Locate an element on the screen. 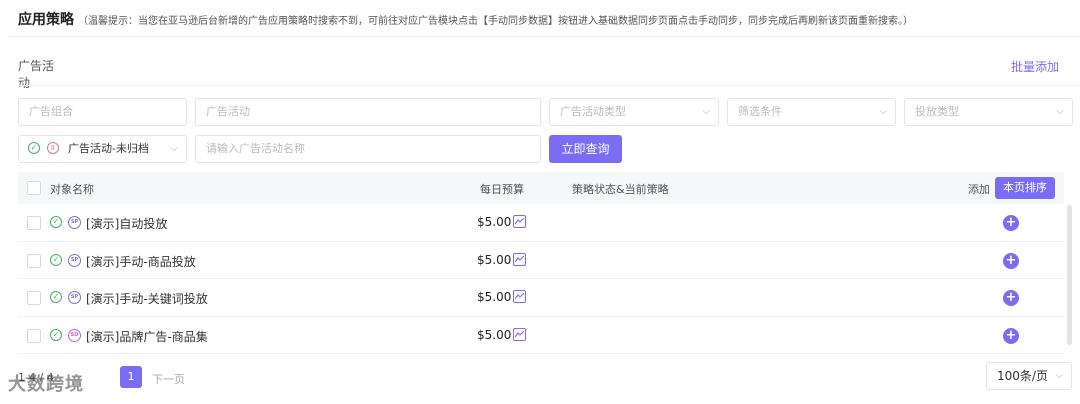 Image resolution: width=1080 pixels, height=404 pixels. tab-divider is located at coordinates (549, 85).